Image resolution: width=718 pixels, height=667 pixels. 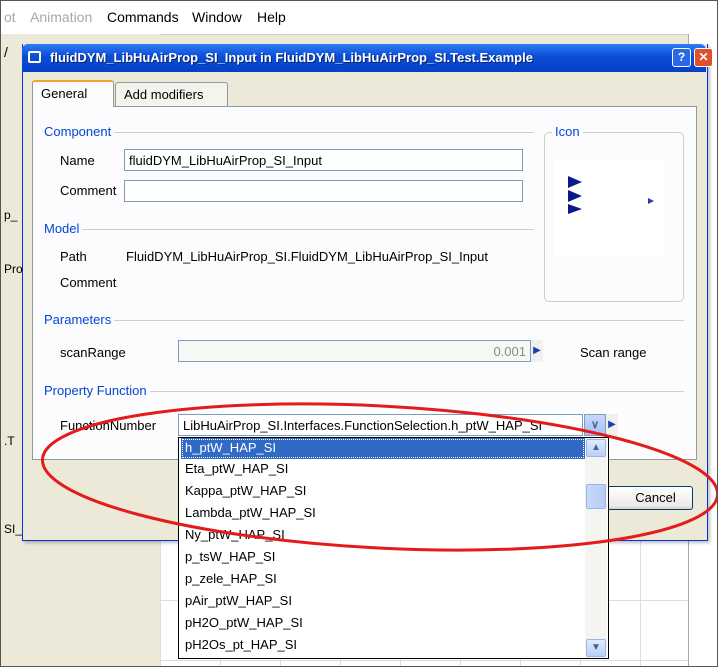 I want to click on scroll-up-icon: ▲, so click(x=596, y=448).